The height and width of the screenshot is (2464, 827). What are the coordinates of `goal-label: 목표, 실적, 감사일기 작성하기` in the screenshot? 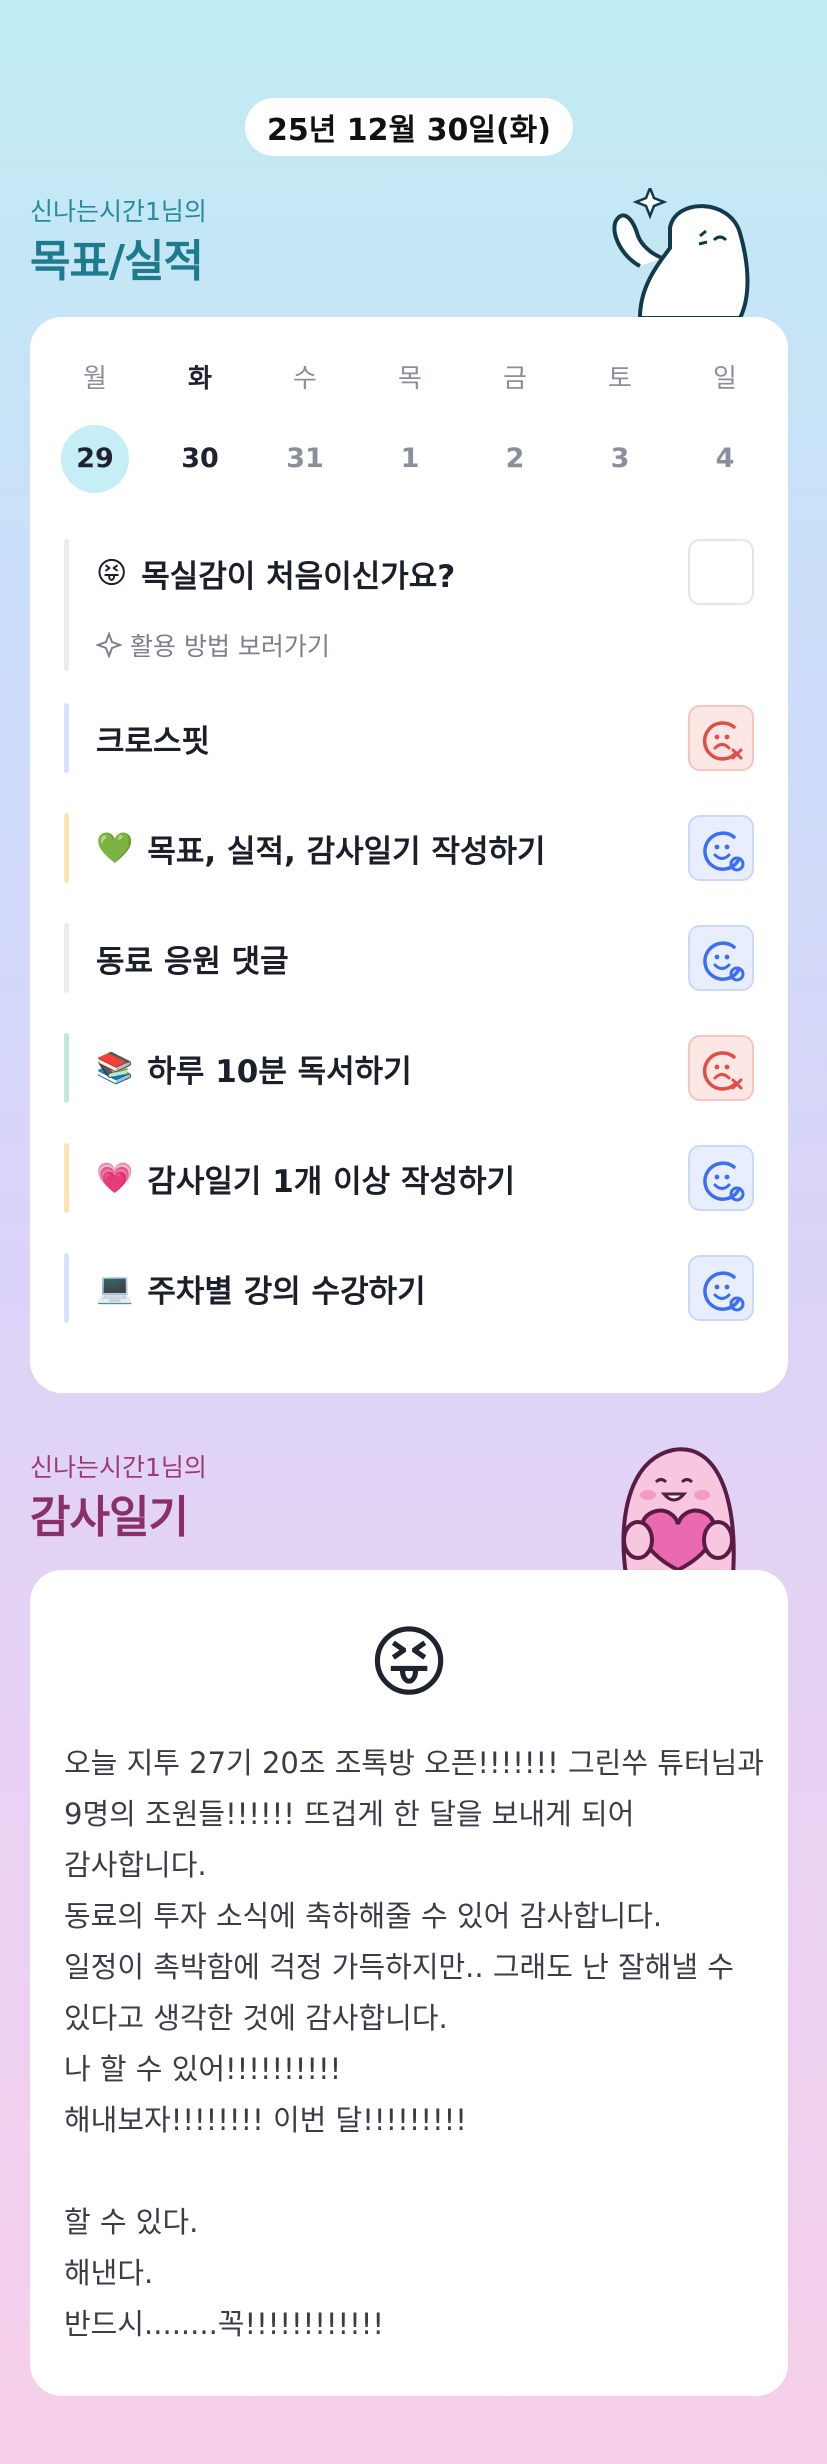 It's located at (346, 851).